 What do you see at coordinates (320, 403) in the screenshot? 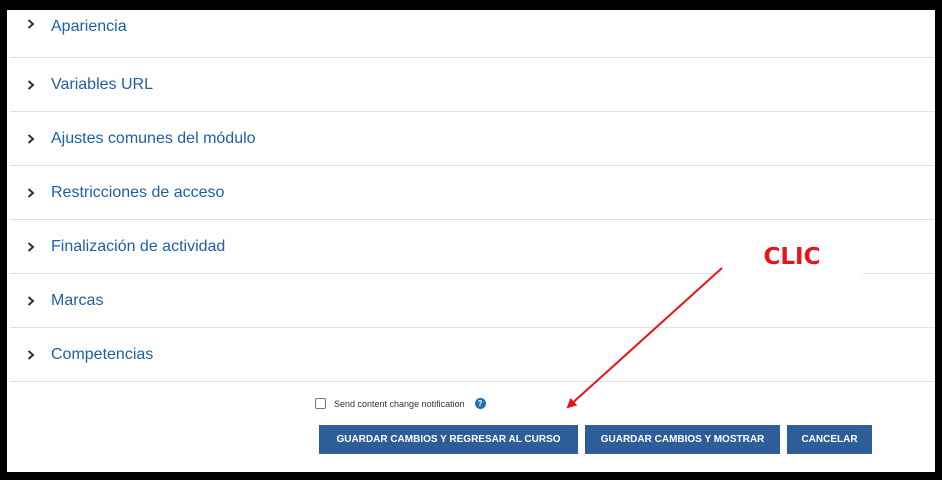
I see `notification-checkbox` at bounding box center [320, 403].